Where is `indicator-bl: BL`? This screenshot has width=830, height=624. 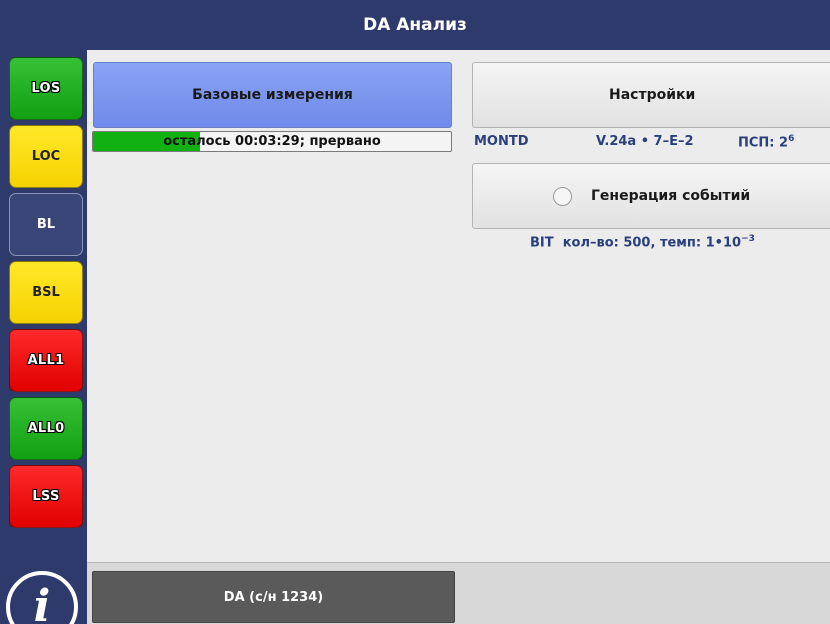 indicator-bl: BL is located at coordinates (46, 224).